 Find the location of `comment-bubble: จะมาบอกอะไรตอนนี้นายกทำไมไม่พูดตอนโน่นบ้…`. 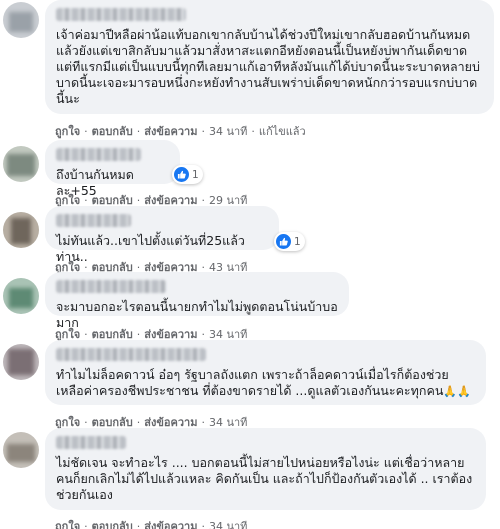

comment-bubble: จะมาบอกอะไรตอนนี้นายกทำไมไม่พูดตอนโน่นบ้… is located at coordinates (197, 301).